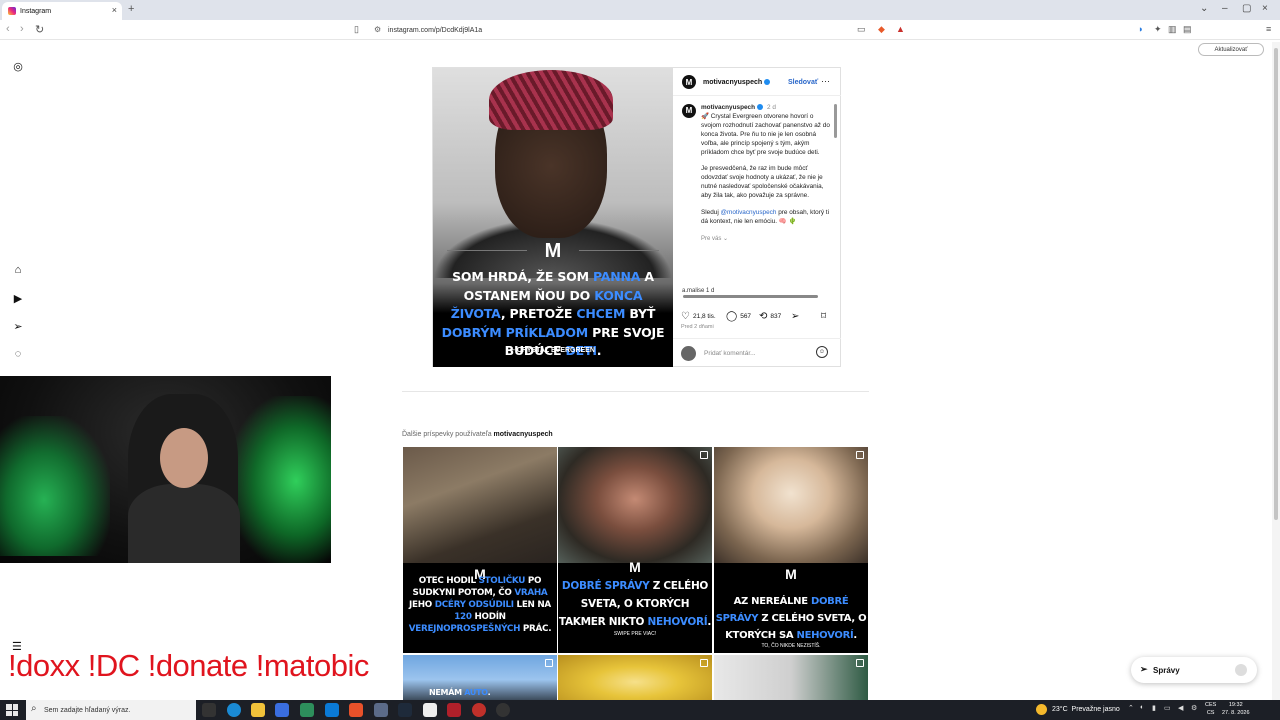 The height and width of the screenshot is (720, 1280). Describe the element at coordinates (822, 352) in the screenshot. I see `emoji-icon: ☺` at that location.